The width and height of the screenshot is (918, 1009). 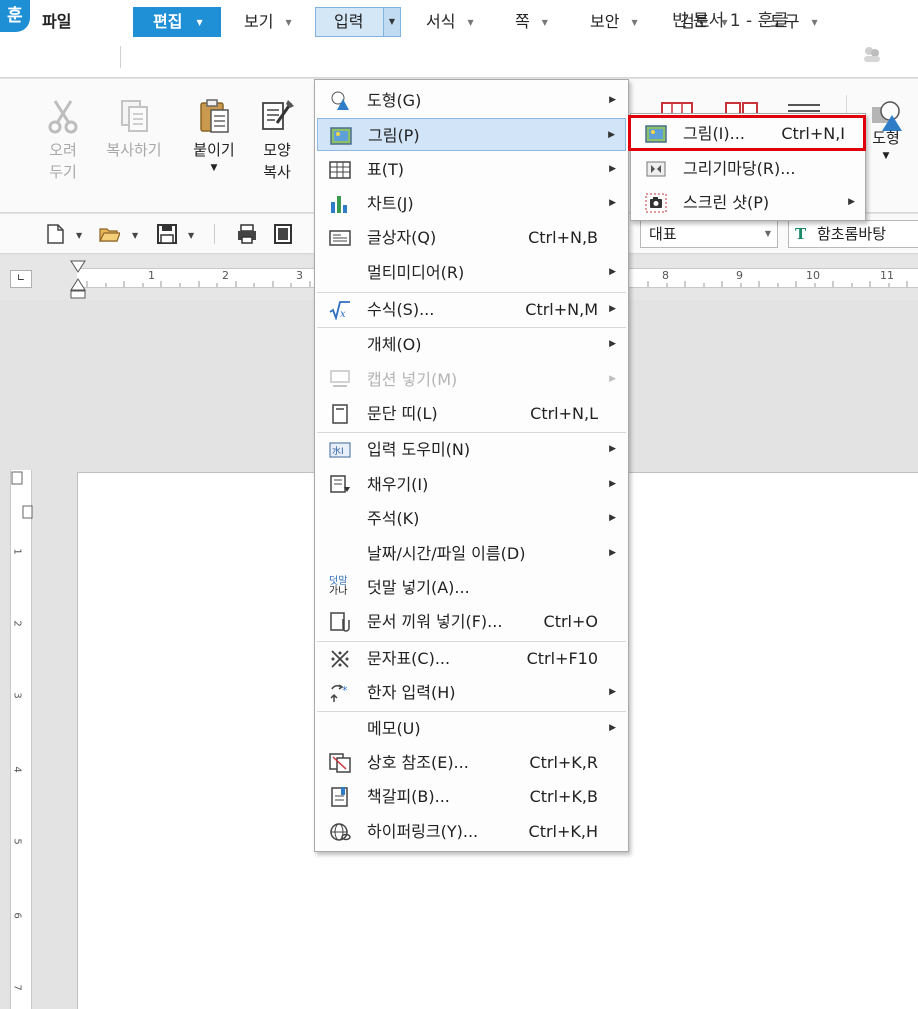 What do you see at coordinates (605, 21) in the screenshot?
I see `menu-security-label: 보안` at bounding box center [605, 21].